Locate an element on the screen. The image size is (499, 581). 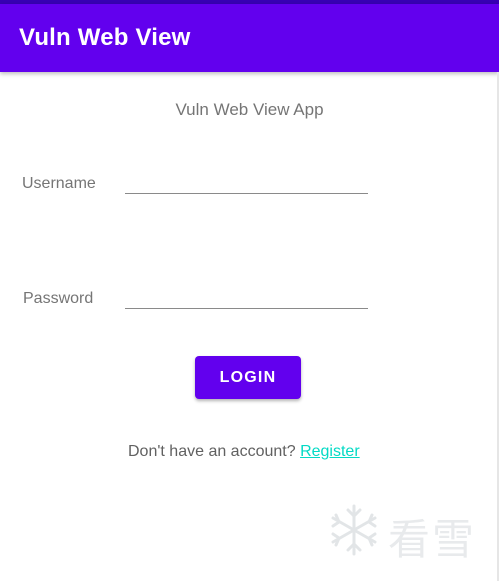
app-bar-title: Vuln Web View is located at coordinates (105, 37).